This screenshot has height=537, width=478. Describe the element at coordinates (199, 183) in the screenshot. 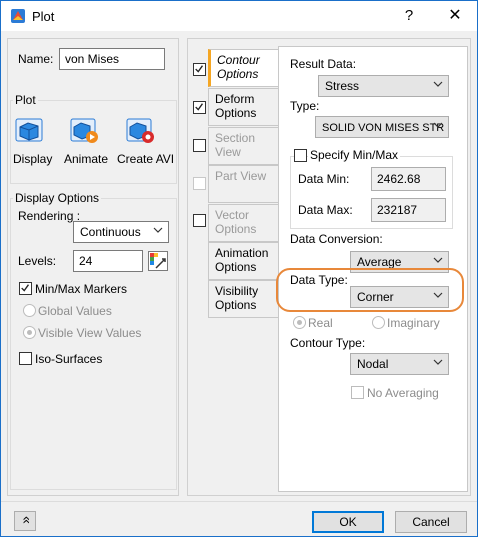

I see `part-view-checkbox` at that location.